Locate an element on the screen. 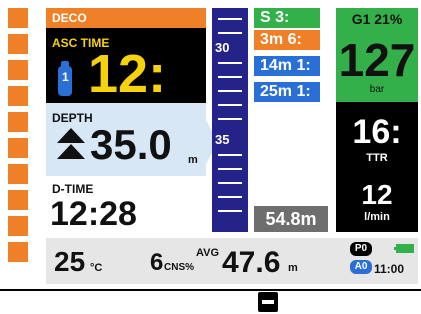  battery-icon is located at coordinates (405, 248).